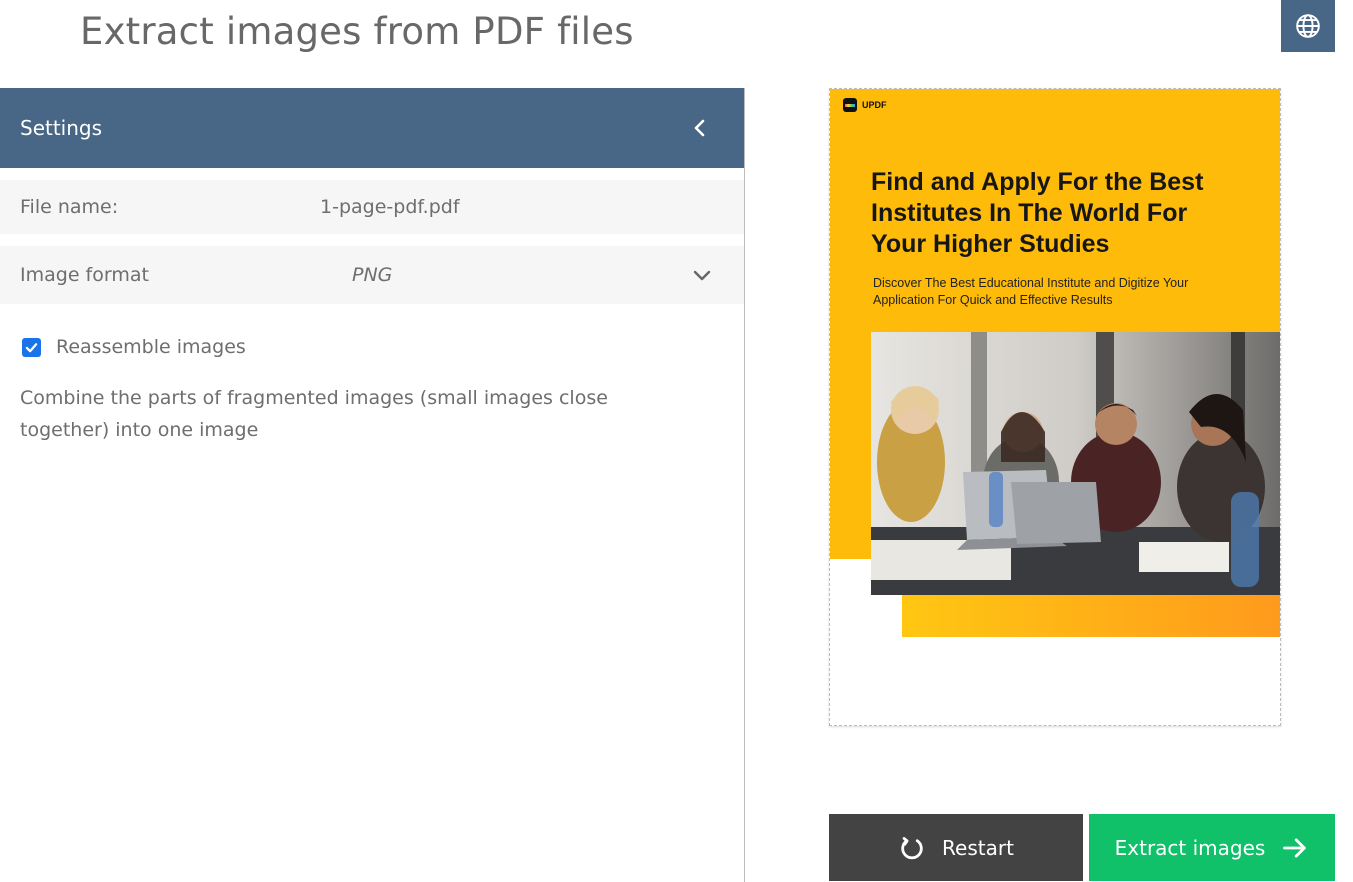 The height and width of the screenshot is (882, 1353). I want to click on extract-images-label: Extract images, so click(1190, 847).